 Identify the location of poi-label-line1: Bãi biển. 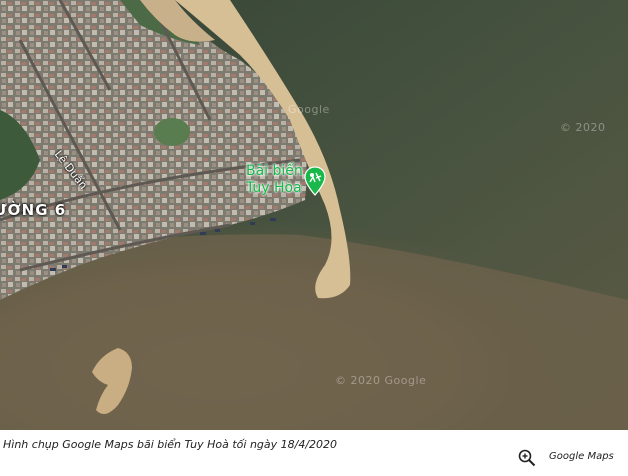
(274, 171).